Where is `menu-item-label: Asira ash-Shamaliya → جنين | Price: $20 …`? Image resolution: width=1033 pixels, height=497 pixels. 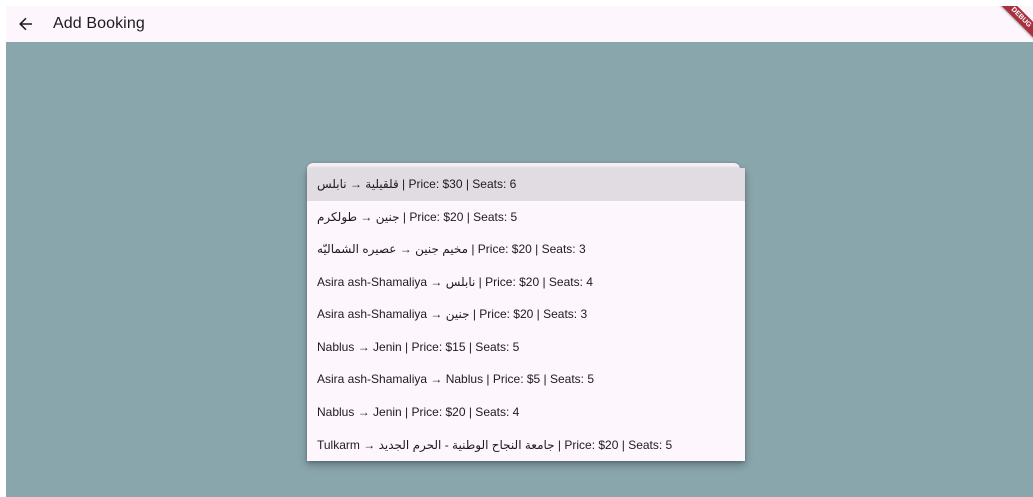 menu-item-label: Asira ash-Shamaliya → جنين | Price: $20 … is located at coordinates (452, 314).